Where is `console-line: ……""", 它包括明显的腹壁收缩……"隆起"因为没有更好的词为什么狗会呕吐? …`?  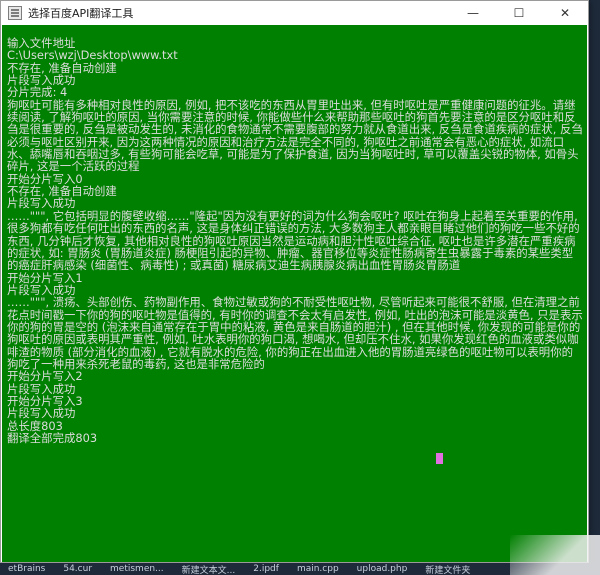 console-line: ……""", 它包括明显的腹壁收缩……"隆起"因为没有更好的词为什么狗会呕吐? … is located at coordinates (293, 240).